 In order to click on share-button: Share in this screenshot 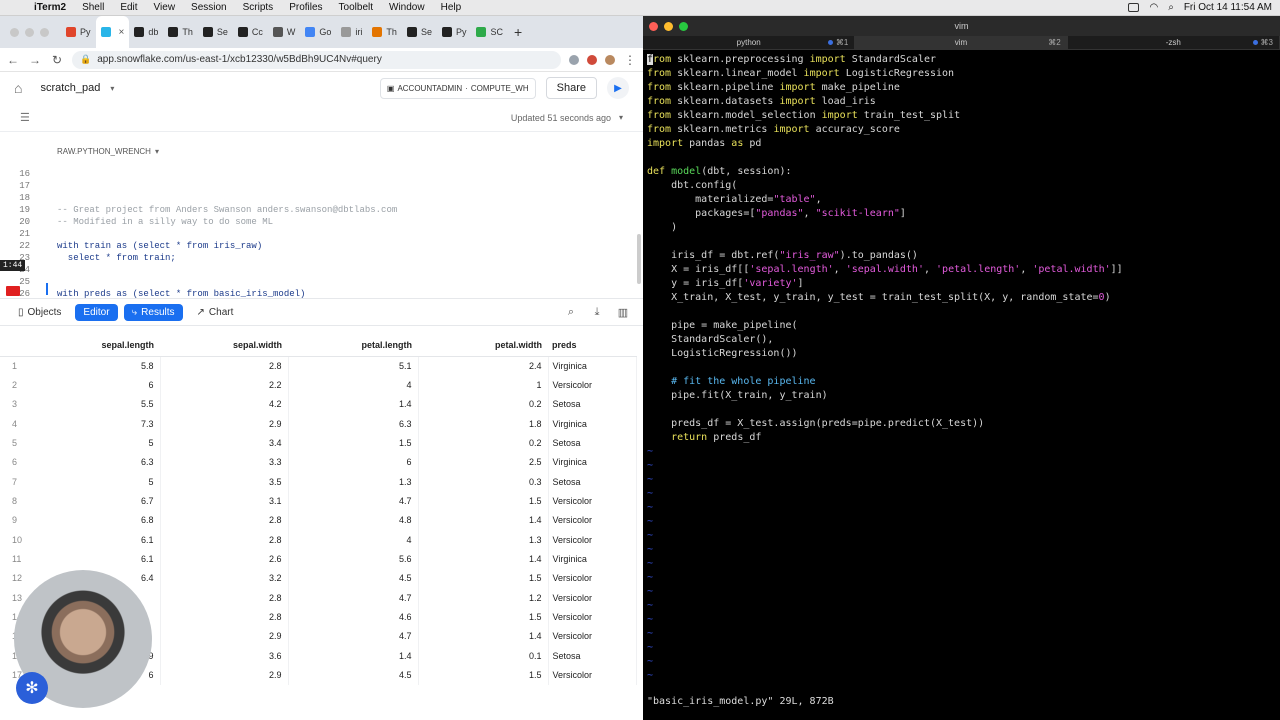, I will do `click(571, 88)`.